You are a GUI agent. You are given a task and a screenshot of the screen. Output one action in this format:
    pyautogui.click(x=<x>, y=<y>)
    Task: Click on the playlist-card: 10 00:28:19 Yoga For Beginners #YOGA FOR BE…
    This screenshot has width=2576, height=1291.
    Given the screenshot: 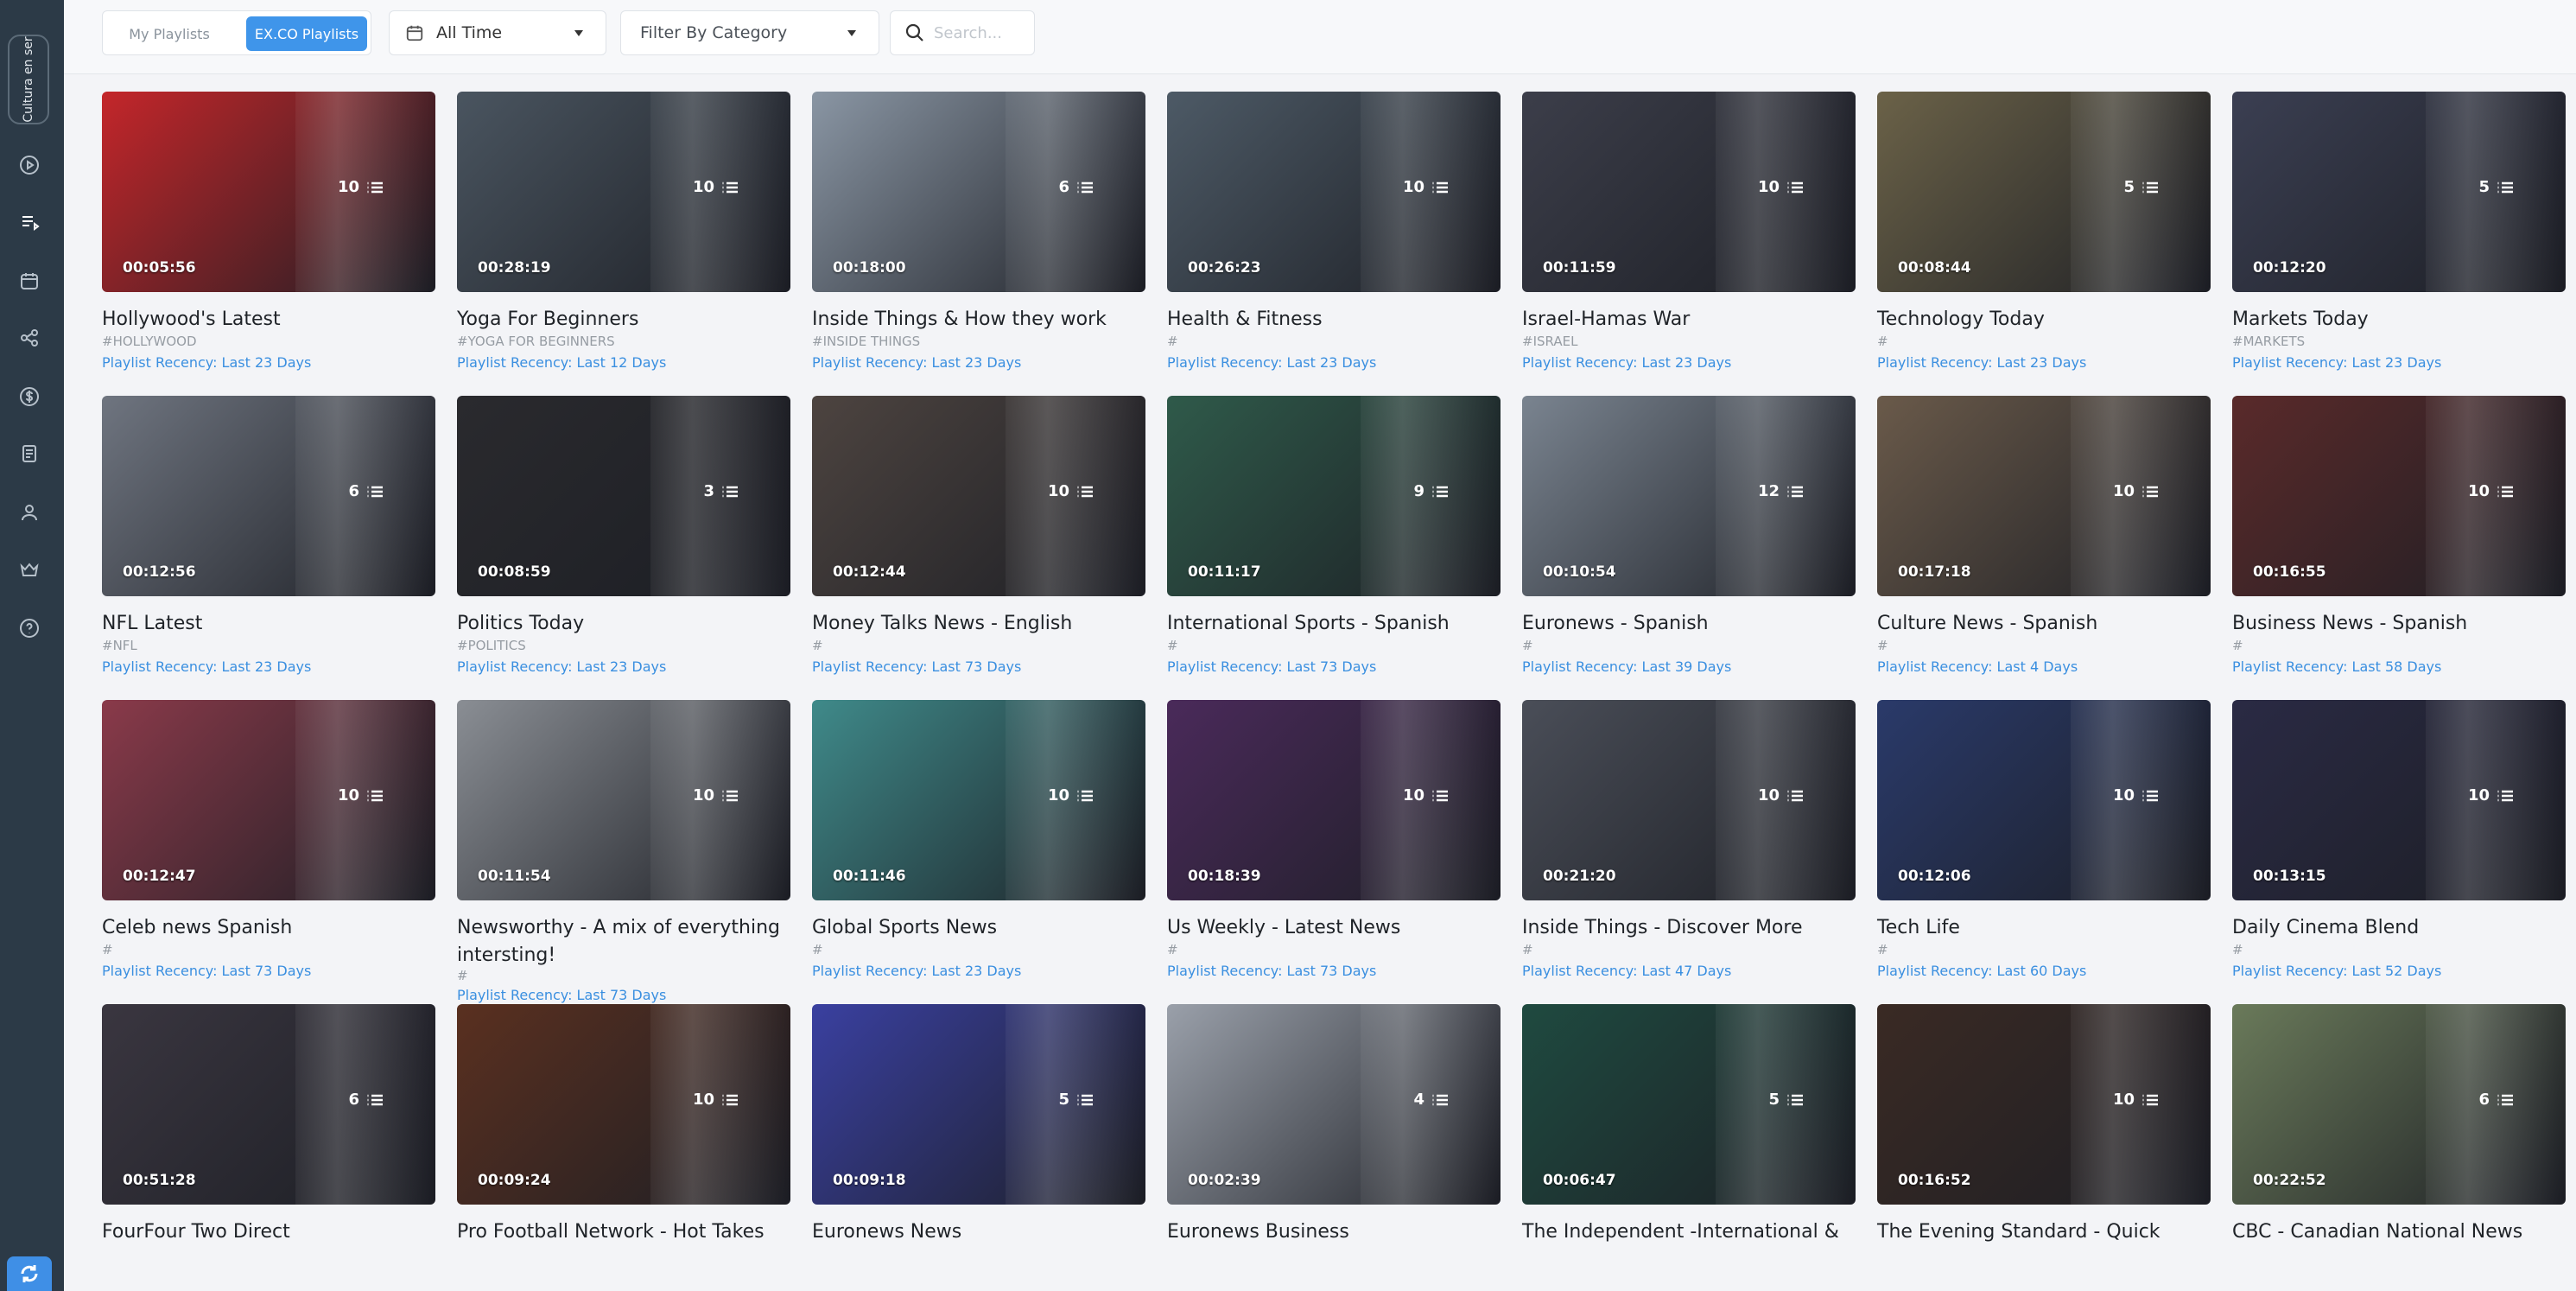 What is the action you would take?
    pyautogui.click(x=623, y=239)
    